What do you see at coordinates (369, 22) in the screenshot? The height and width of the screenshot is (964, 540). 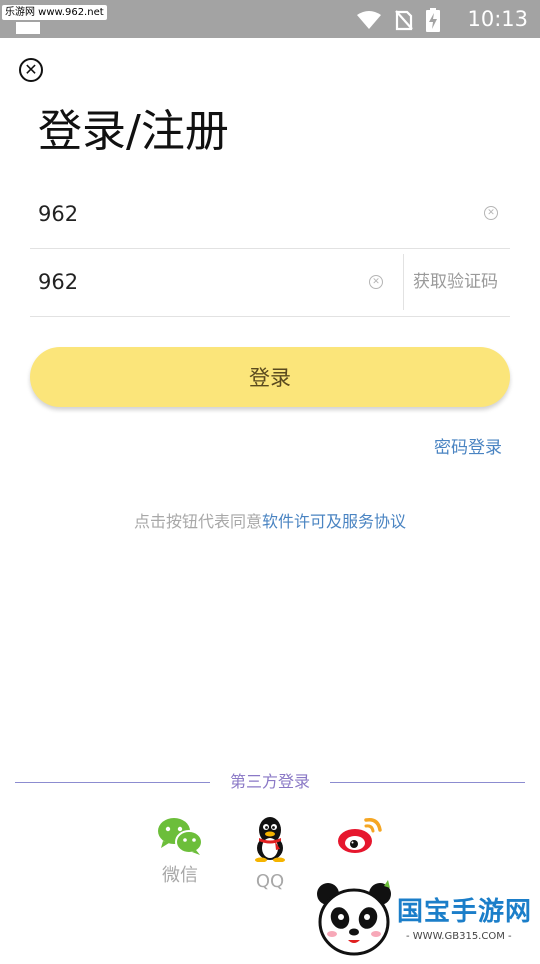 I see `wifi-icon` at bounding box center [369, 22].